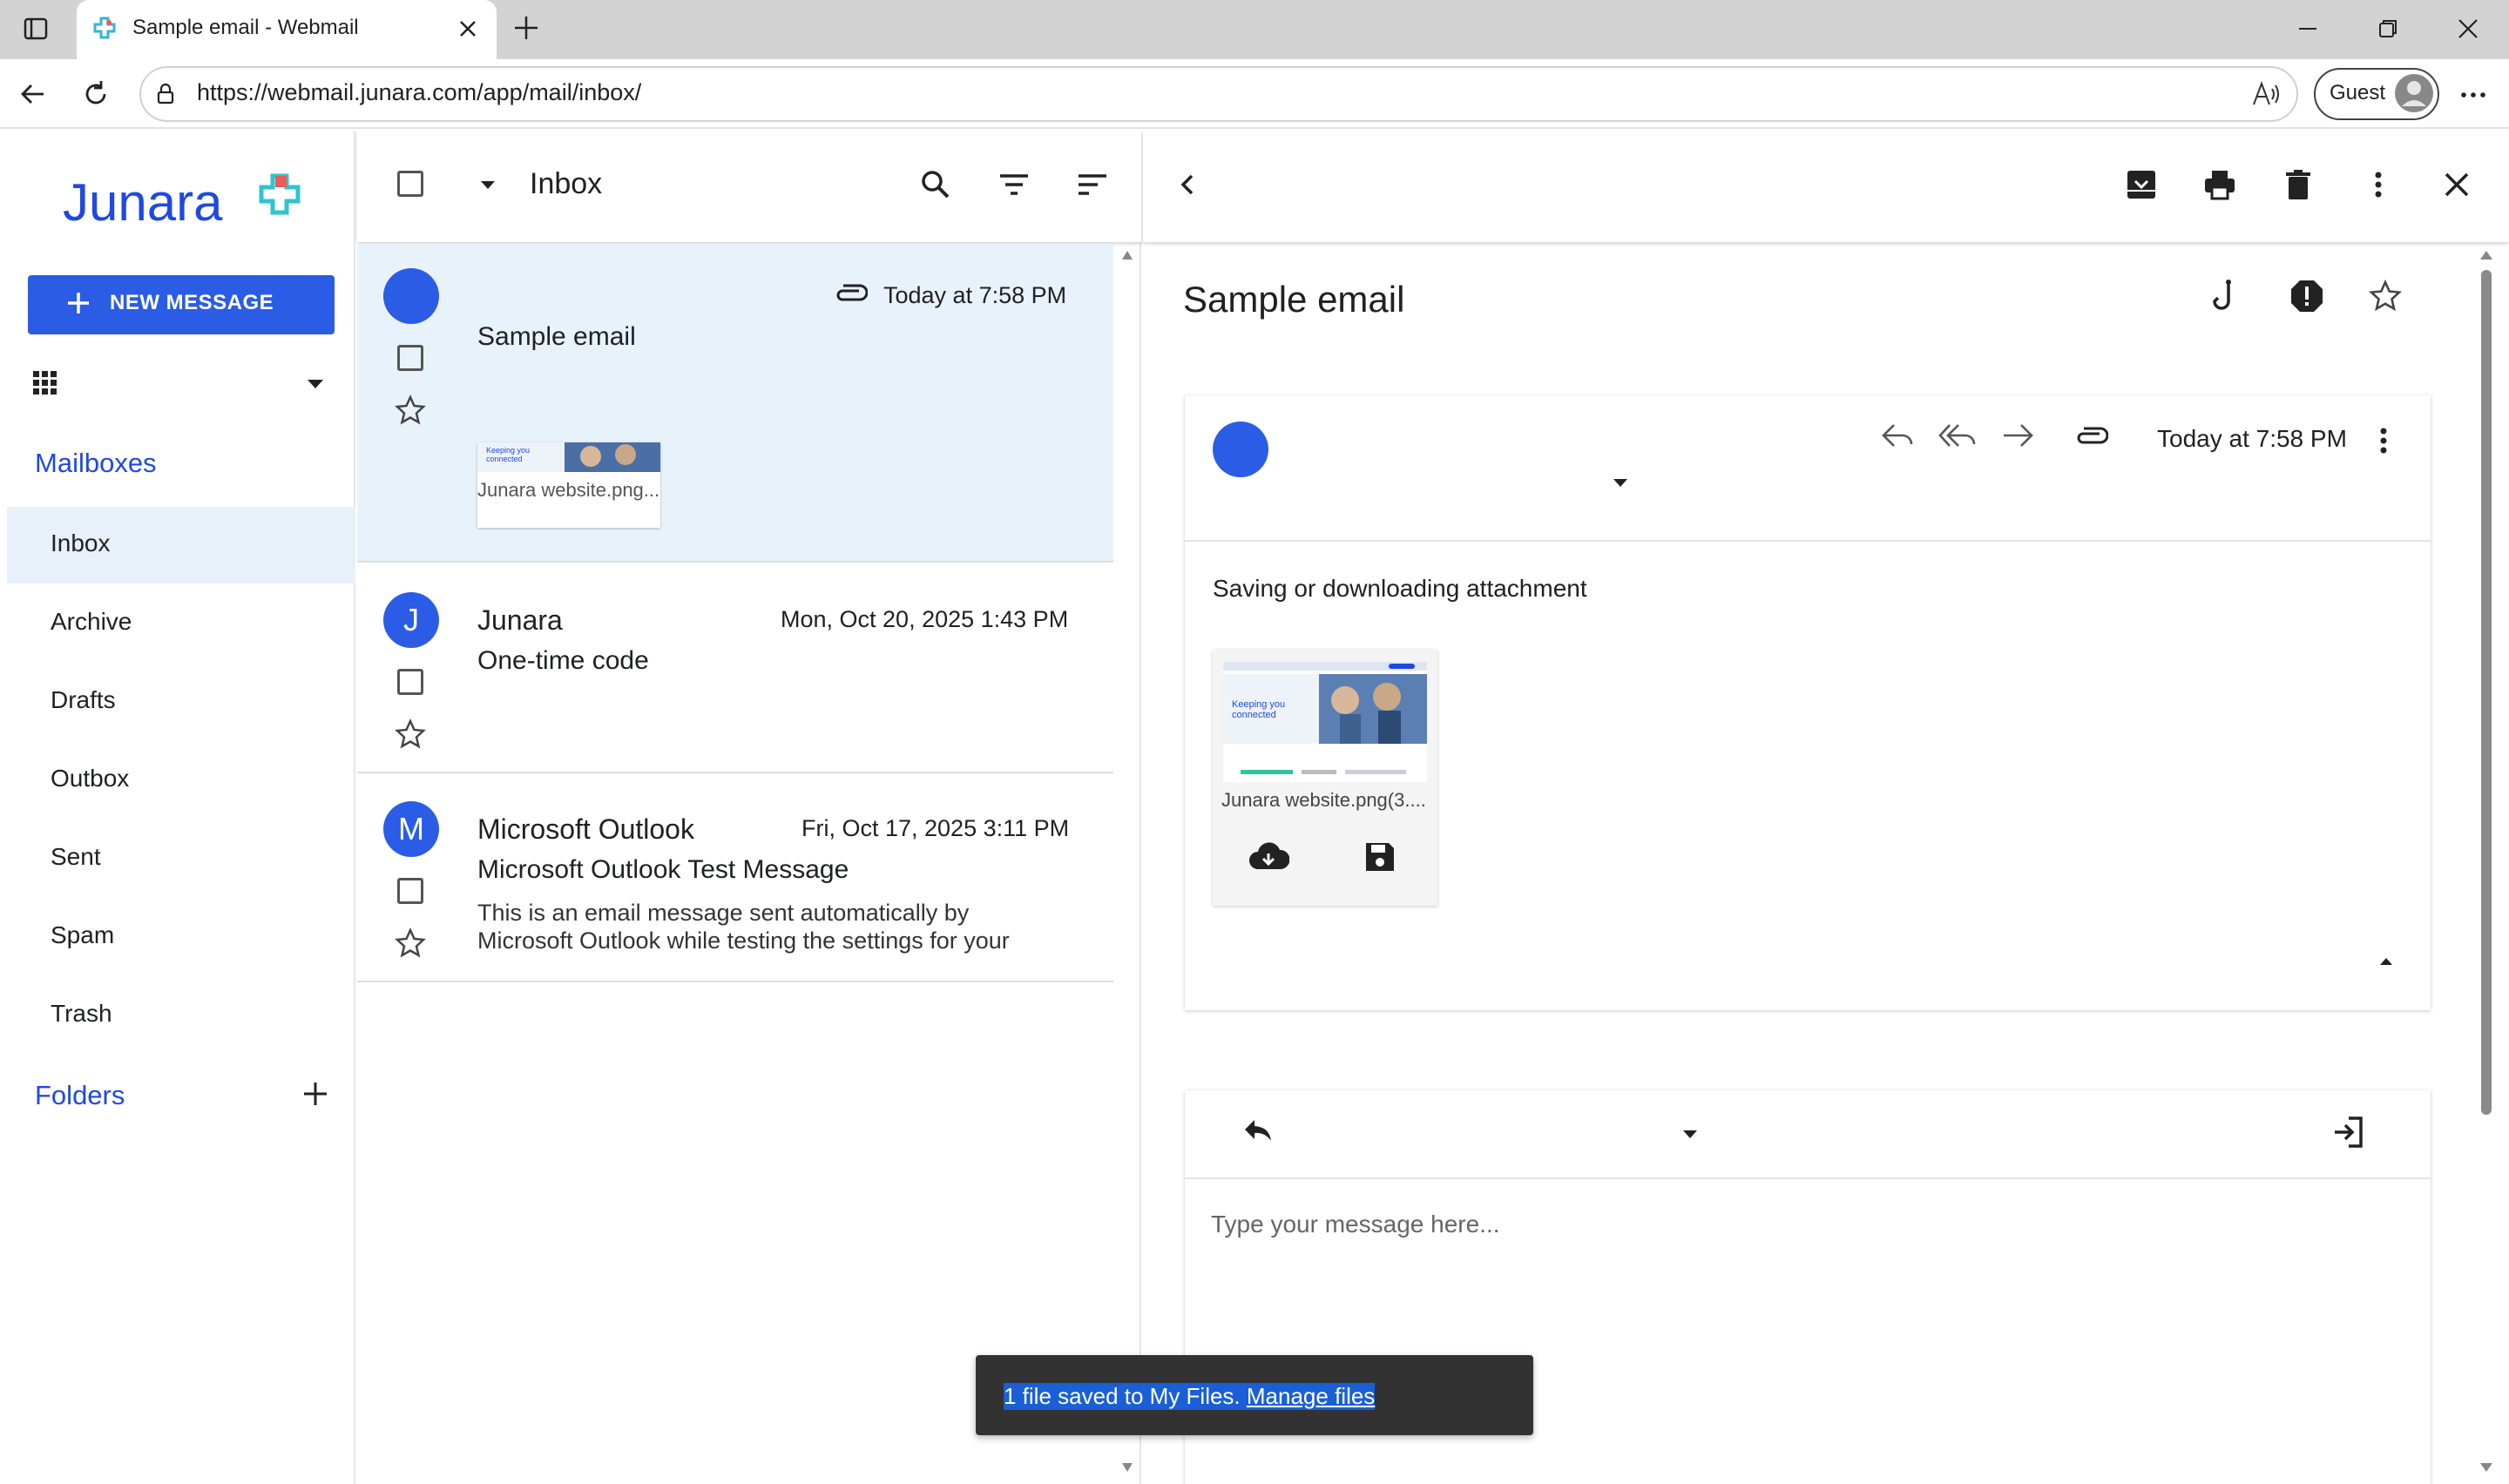 The image size is (2509, 1484). What do you see at coordinates (81, 543) in the screenshot?
I see `sidebar-item-label: Inbox` at bounding box center [81, 543].